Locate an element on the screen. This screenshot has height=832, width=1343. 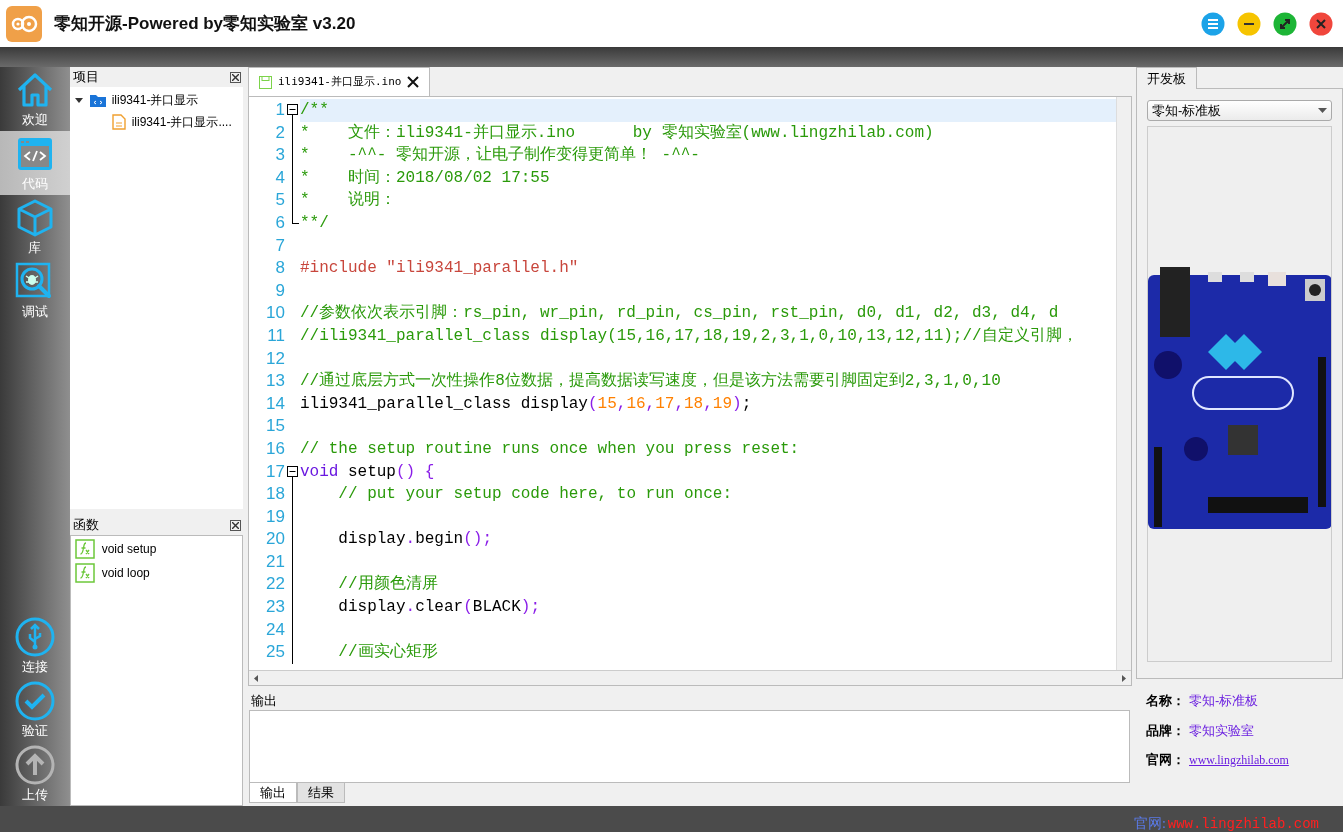
code-text: * 文件：ili9341-并口显示.ino by 零知实验室(www.lingzhilab.com) is located at coordinates (616, 133).